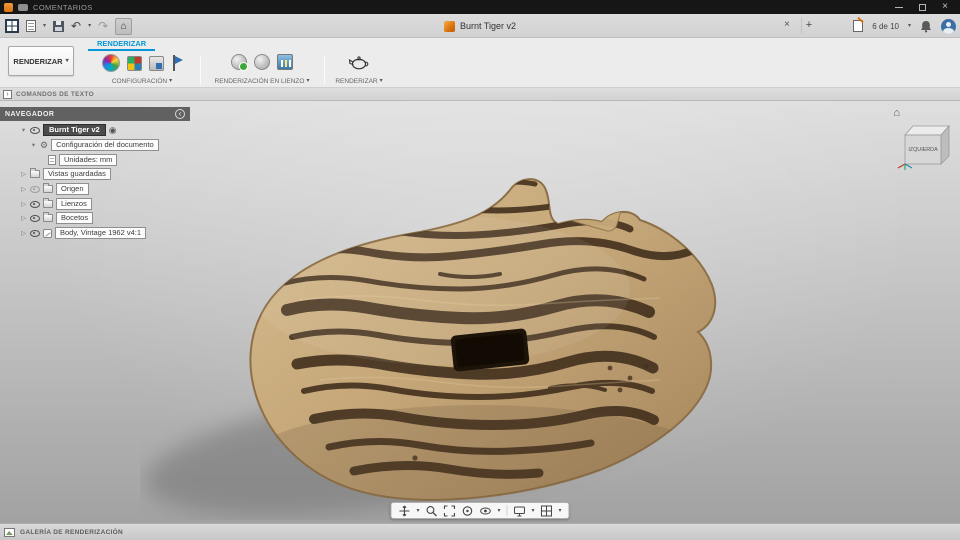 This screenshot has height=540, width=960. Describe the element at coordinates (77, 174) in the screenshot. I see `tree-item-label: Vistas guardadas` at that location.